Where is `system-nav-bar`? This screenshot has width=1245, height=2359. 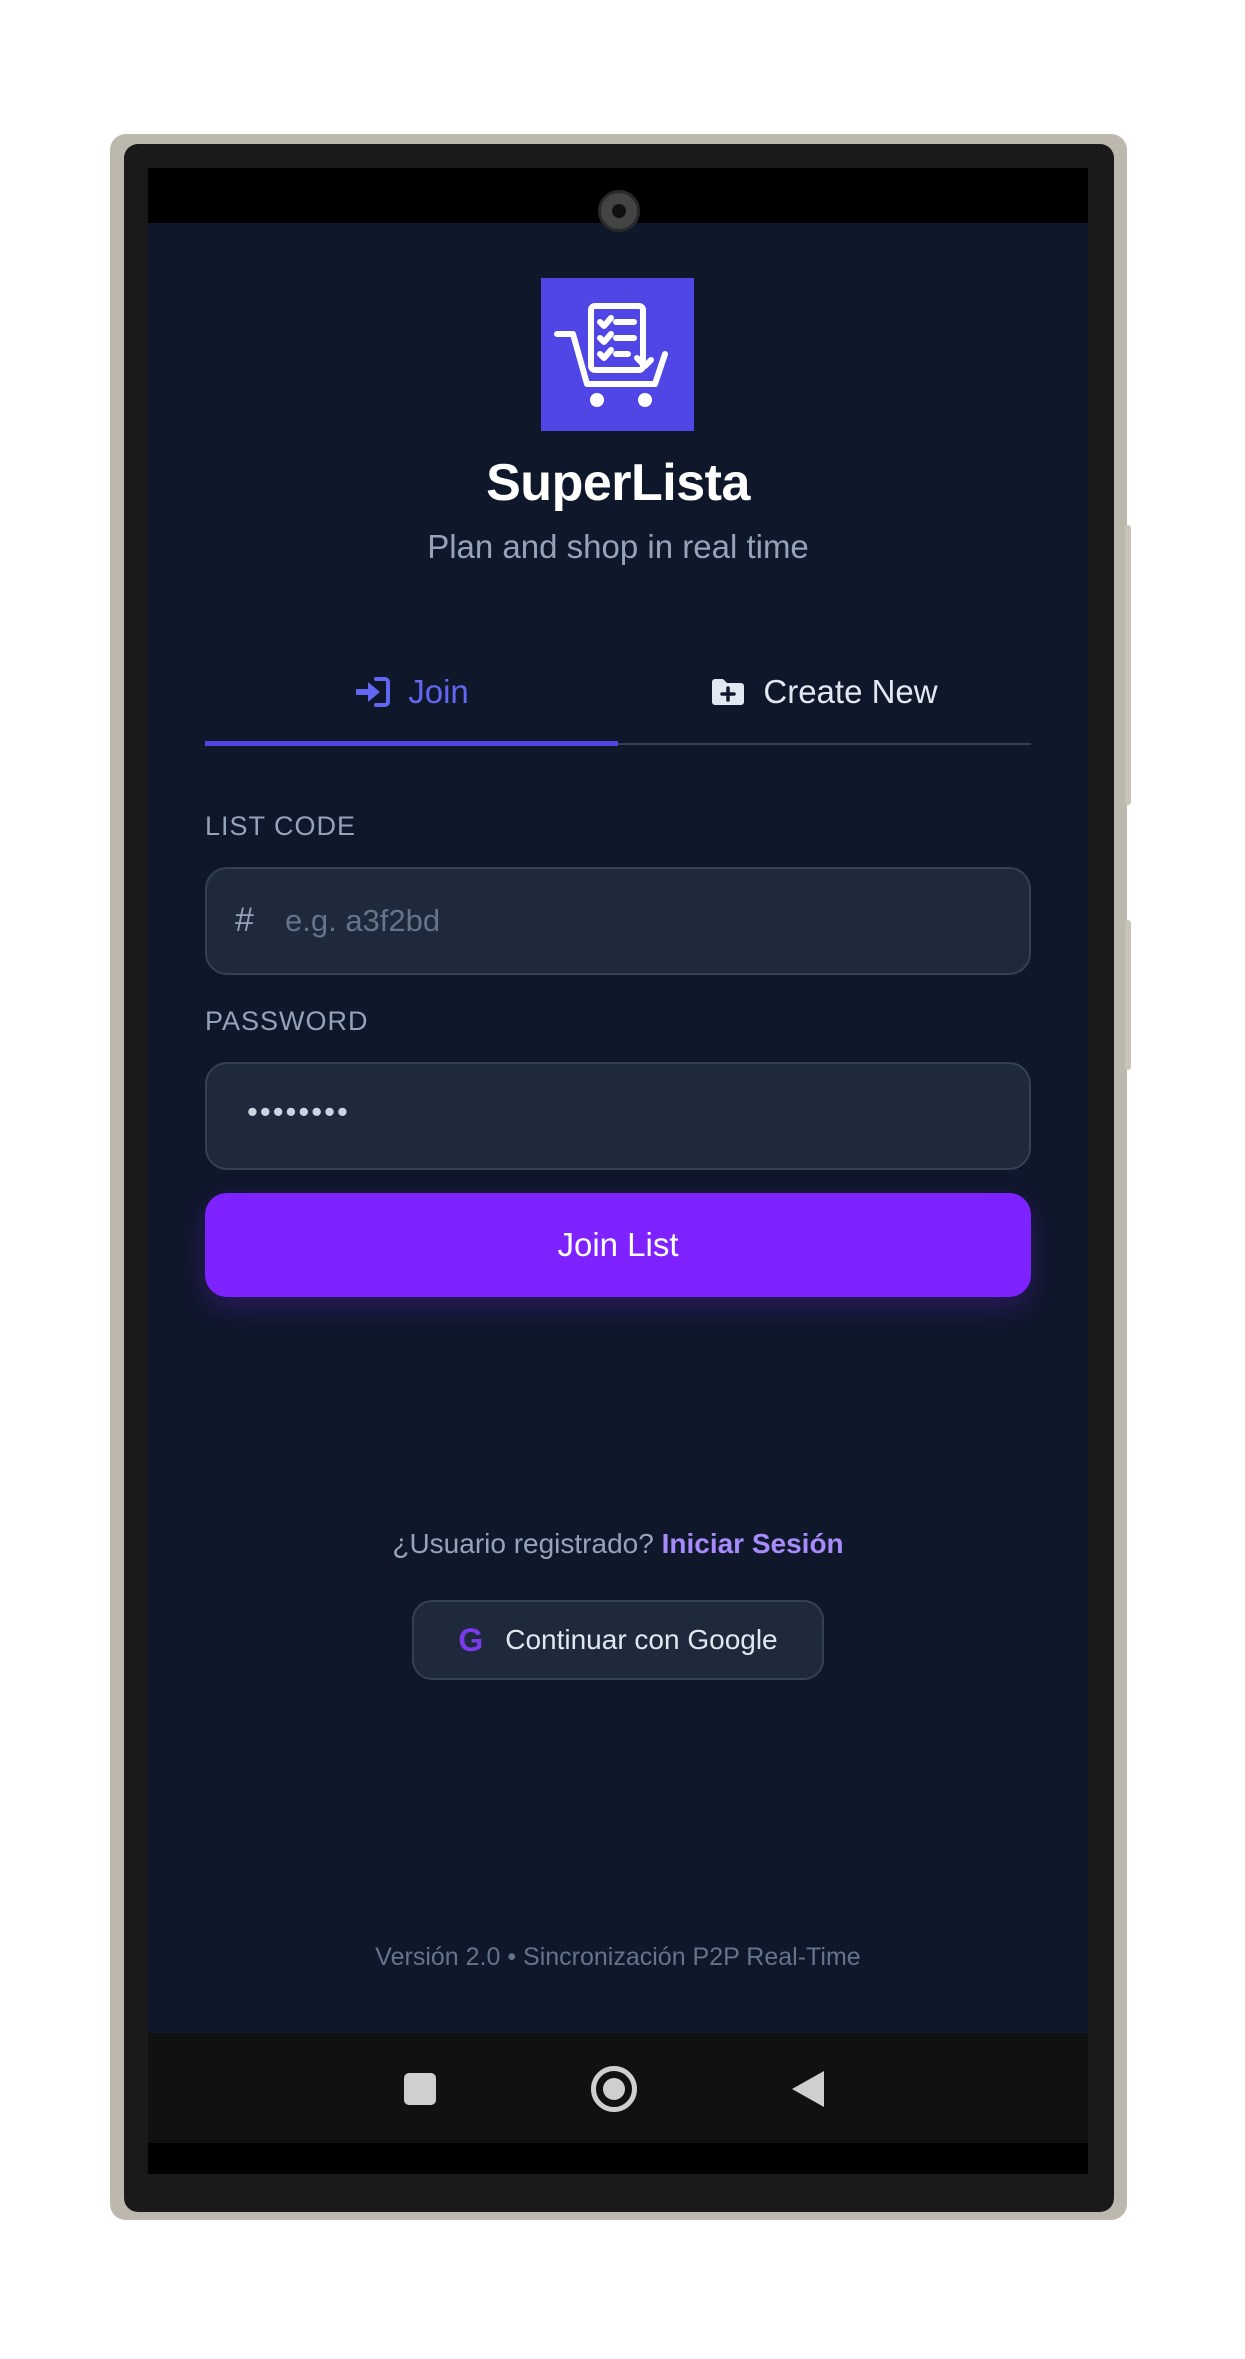
system-nav-bar is located at coordinates (618, 2088).